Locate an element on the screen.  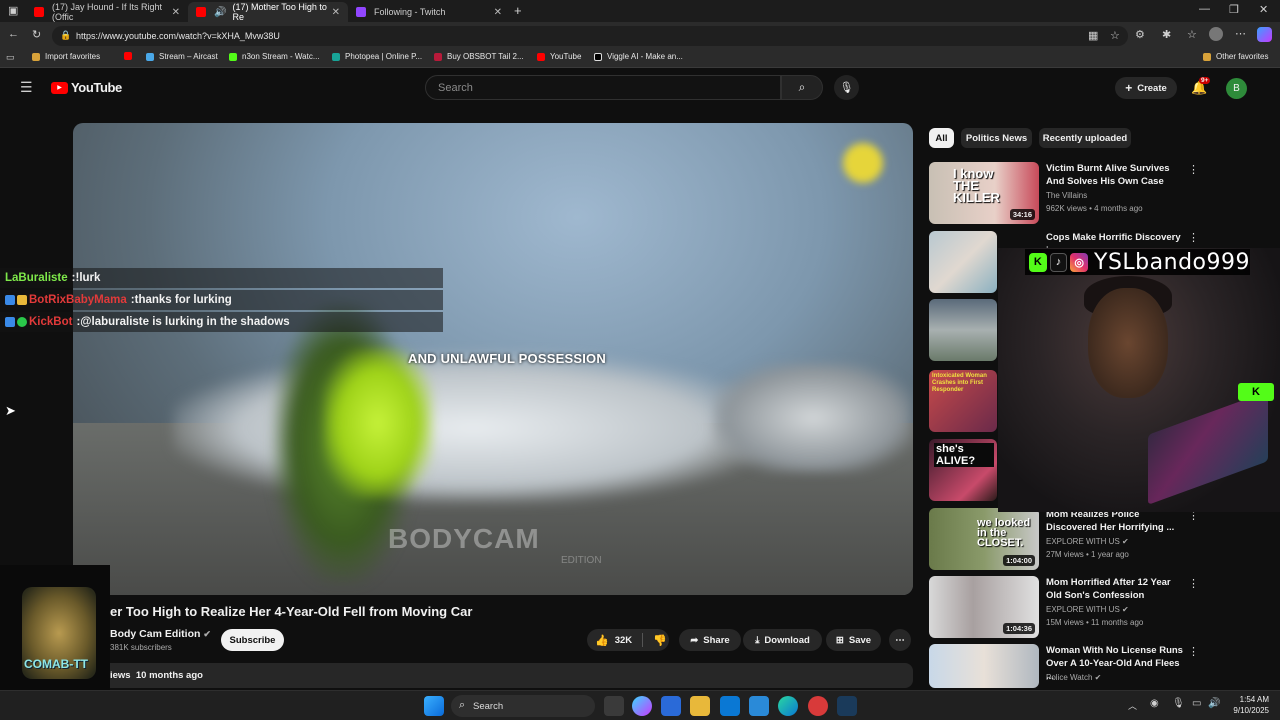
maximize-icon: ❐ is located at coordinates (1234, 9).